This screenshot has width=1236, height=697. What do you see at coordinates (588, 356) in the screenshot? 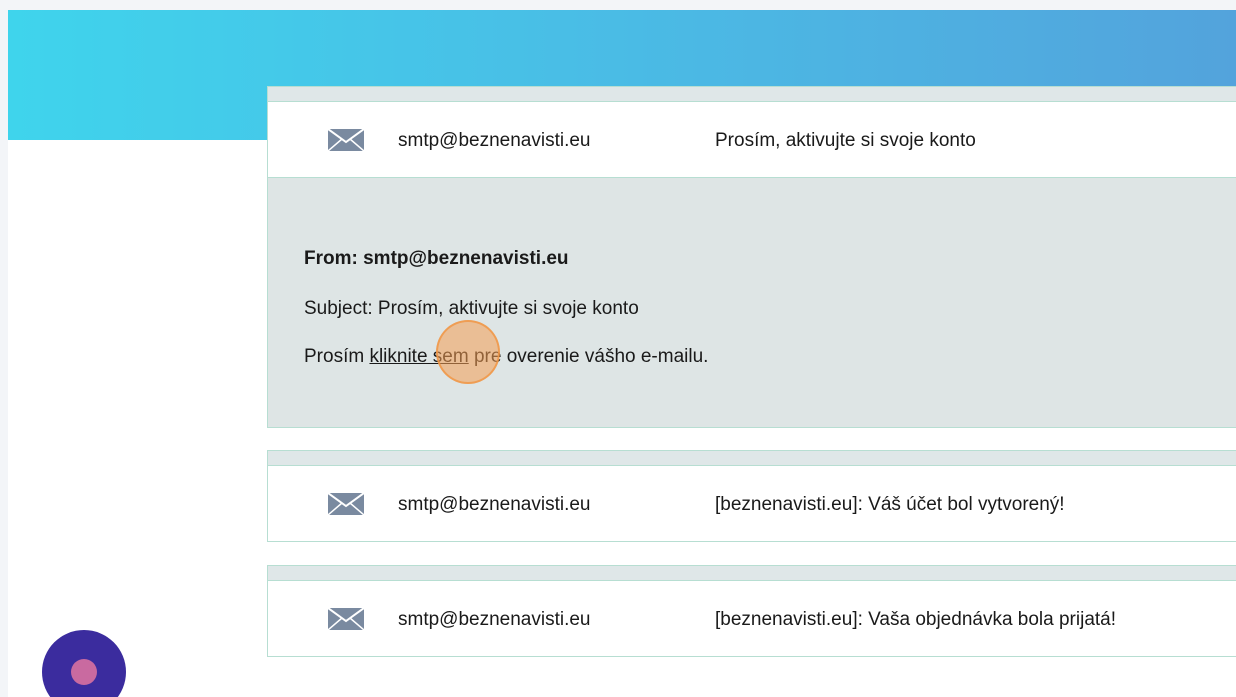
I see `email-body-suffix: pre overenie vášho e-mailu.` at bounding box center [588, 356].